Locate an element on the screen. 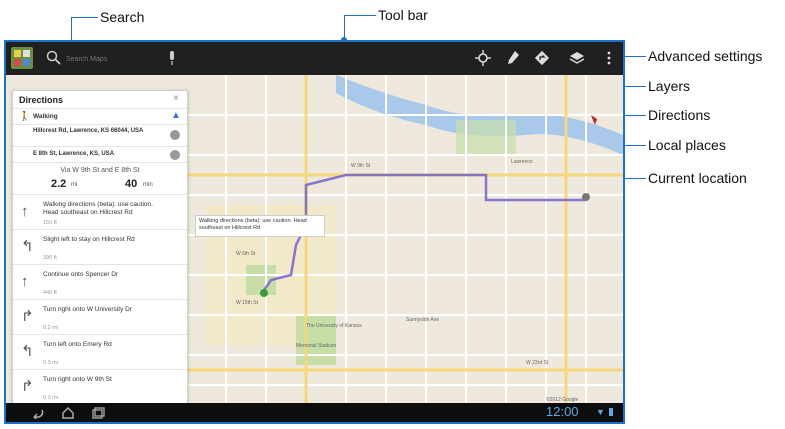 This screenshot has width=785, height=429. map-label-w9: W 9th St is located at coordinates (361, 166).